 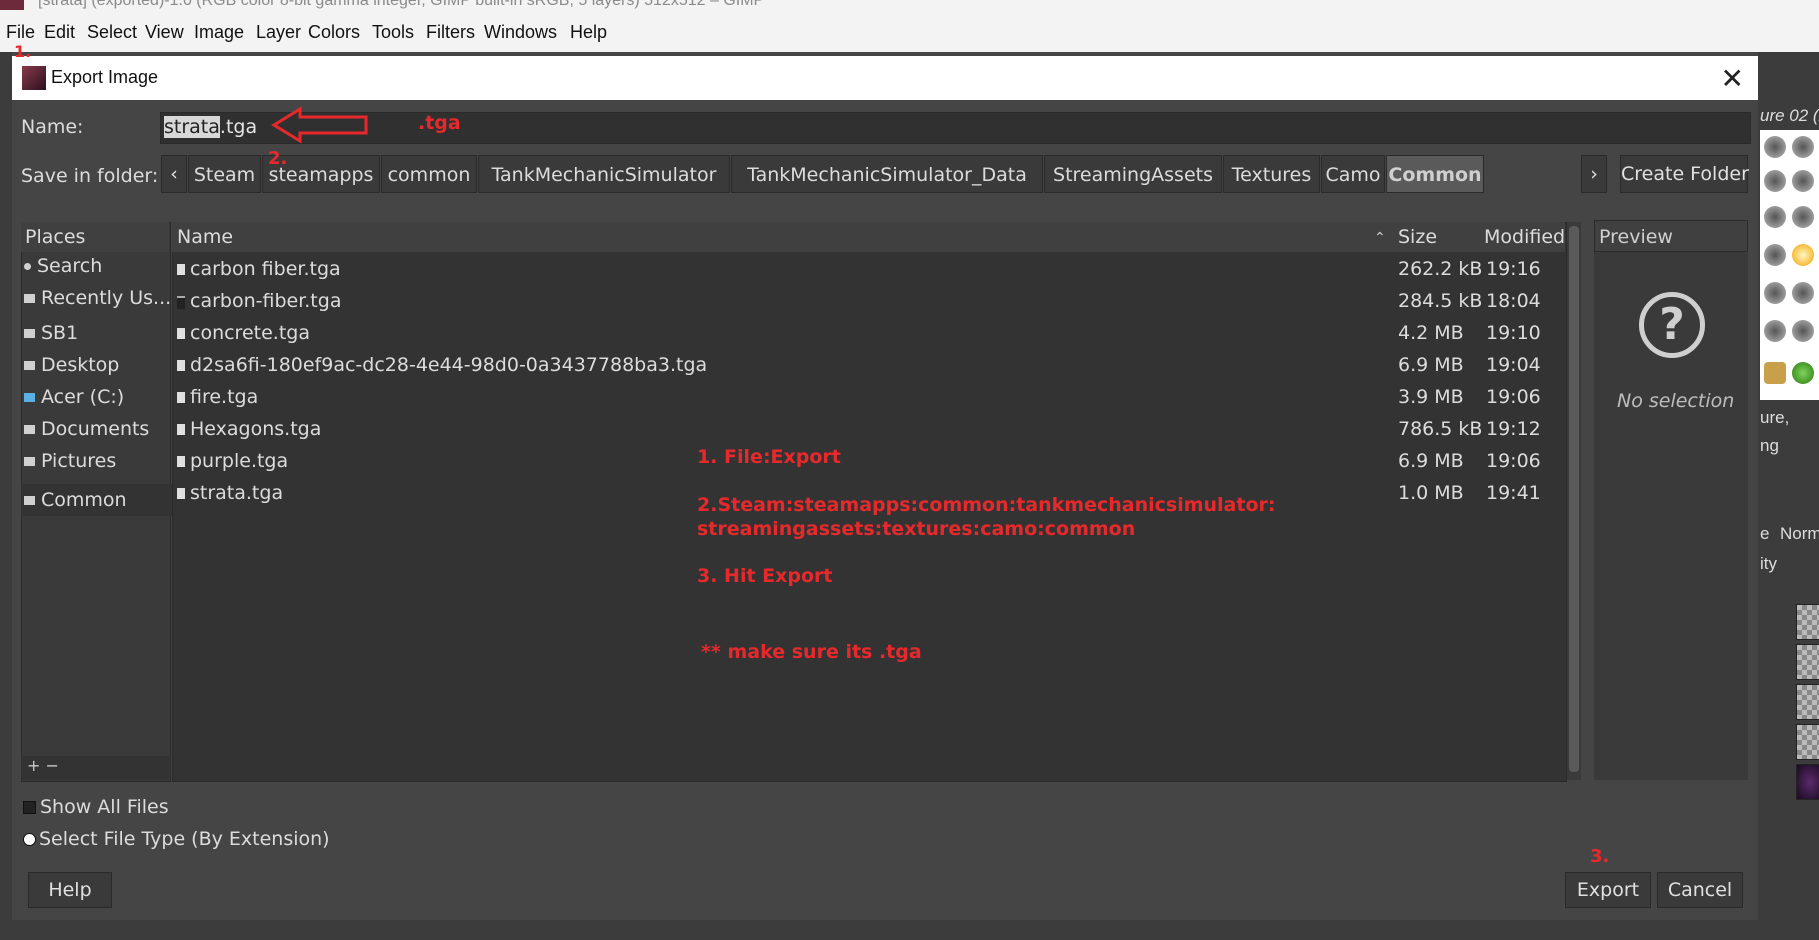 What do you see at coordinates (867, 462) in the screenshot?
I see `file-row: purple.tga 6.9 MB 19:06` at bounding box center [867, 462].